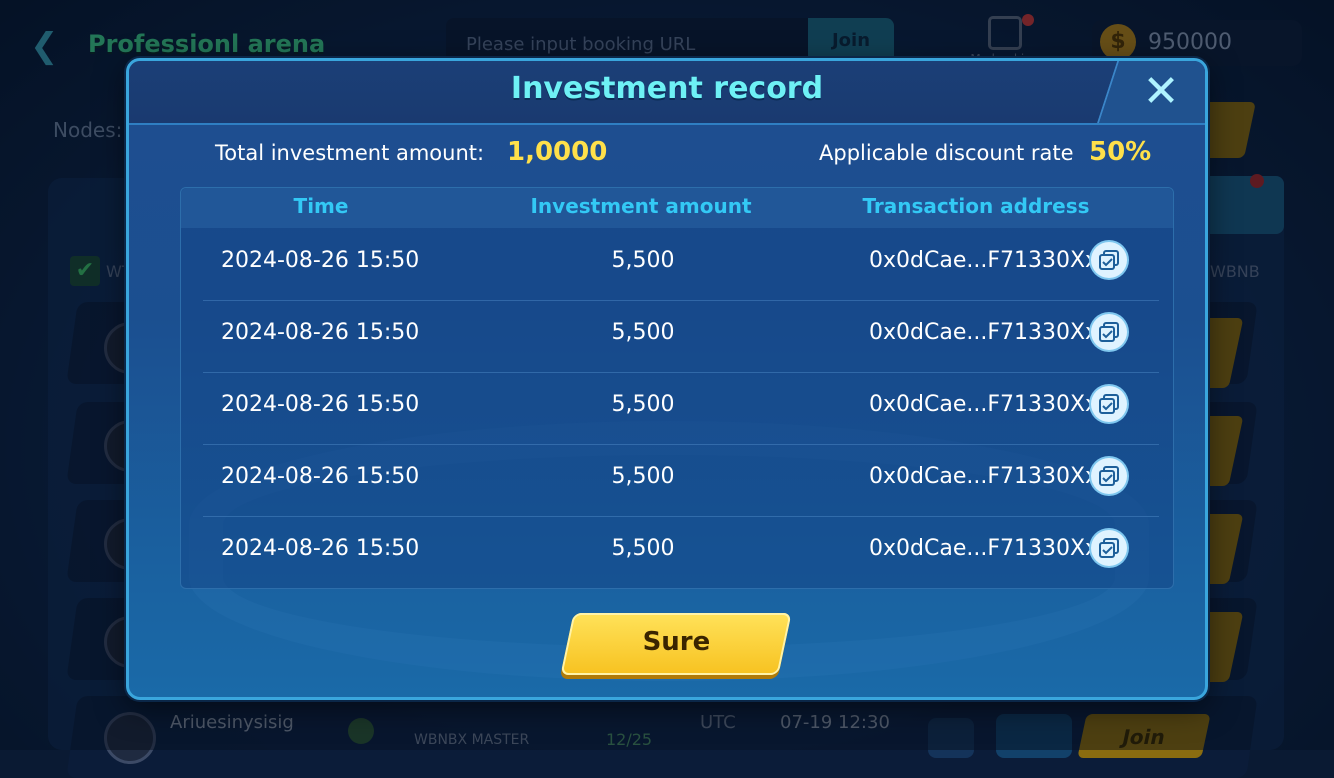  I want to click on modal-title: Investment record, so click(667, 88).